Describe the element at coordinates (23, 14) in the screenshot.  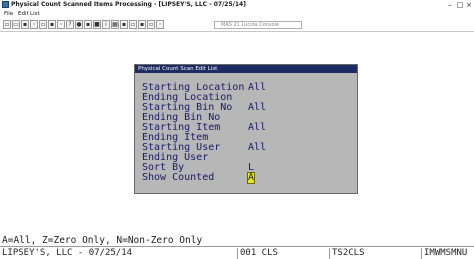
I see `menu-edit: Edit` at that location.